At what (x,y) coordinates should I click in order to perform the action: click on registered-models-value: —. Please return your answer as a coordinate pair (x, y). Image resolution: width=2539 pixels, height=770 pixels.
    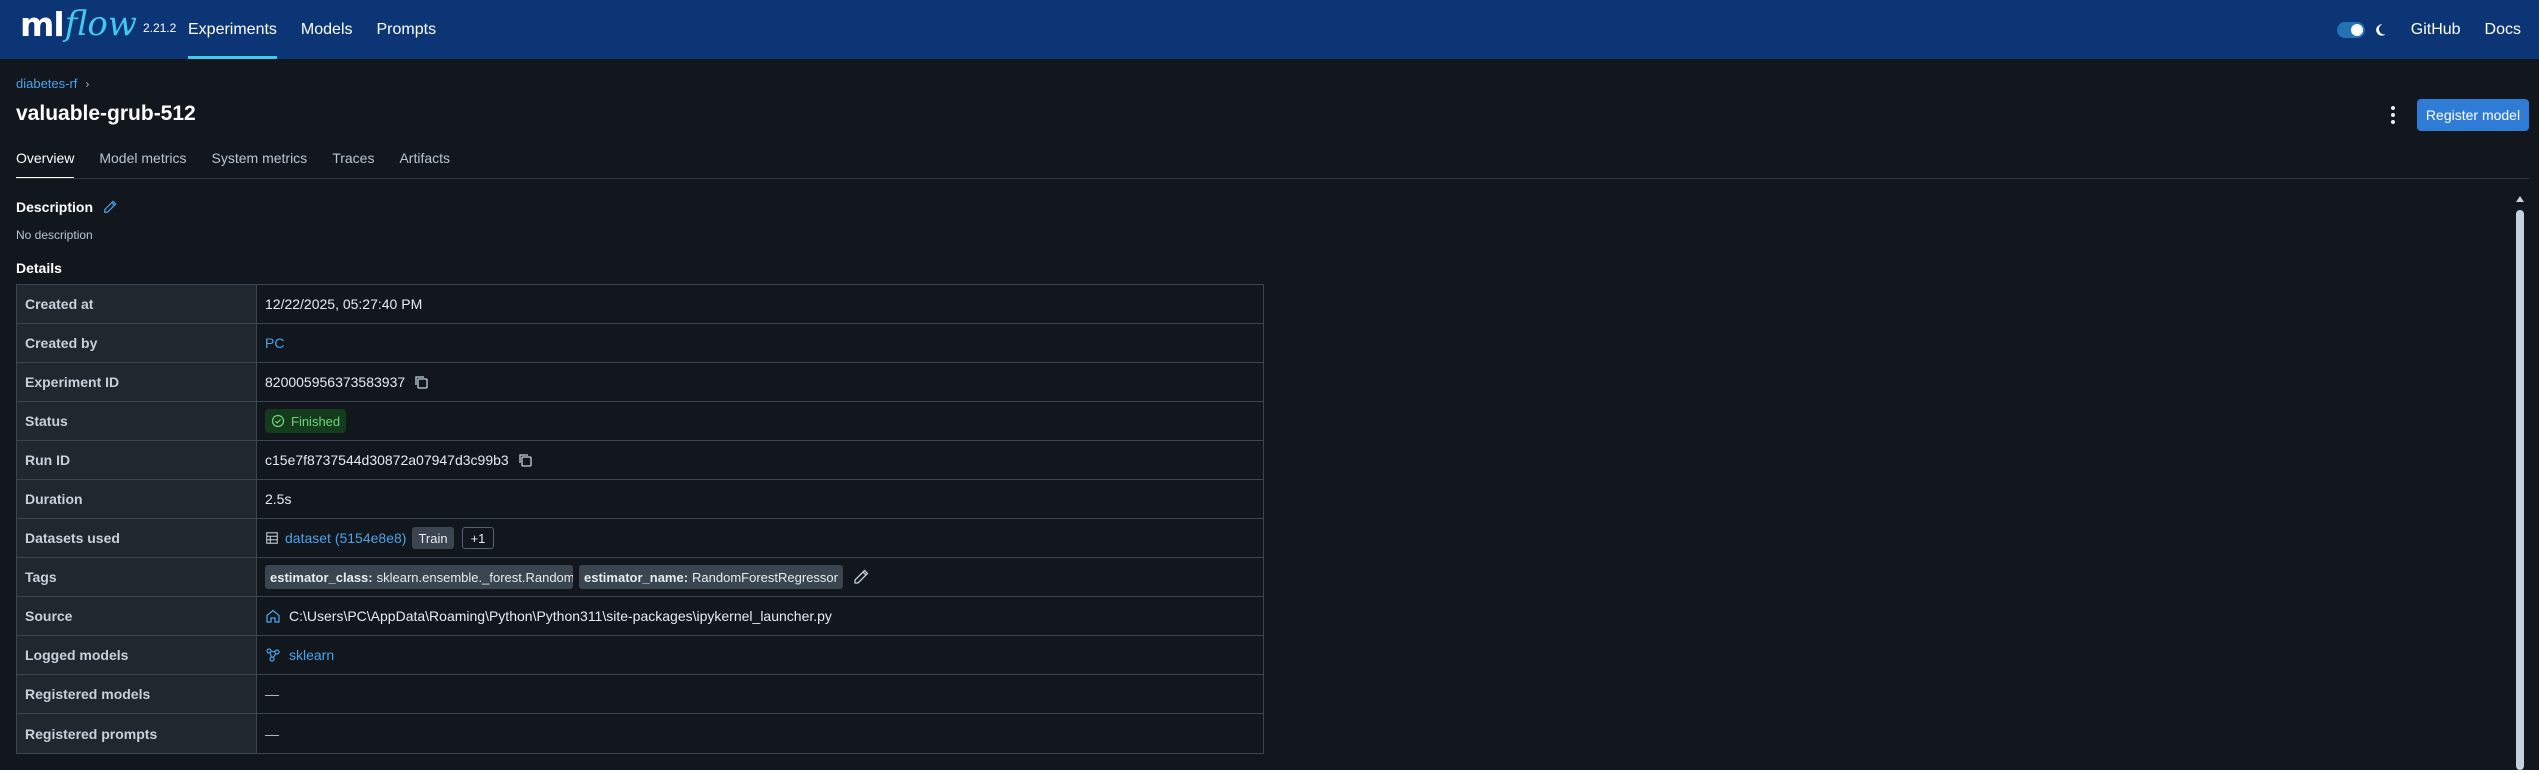
    Looking at the image, I should click on (272, 694).